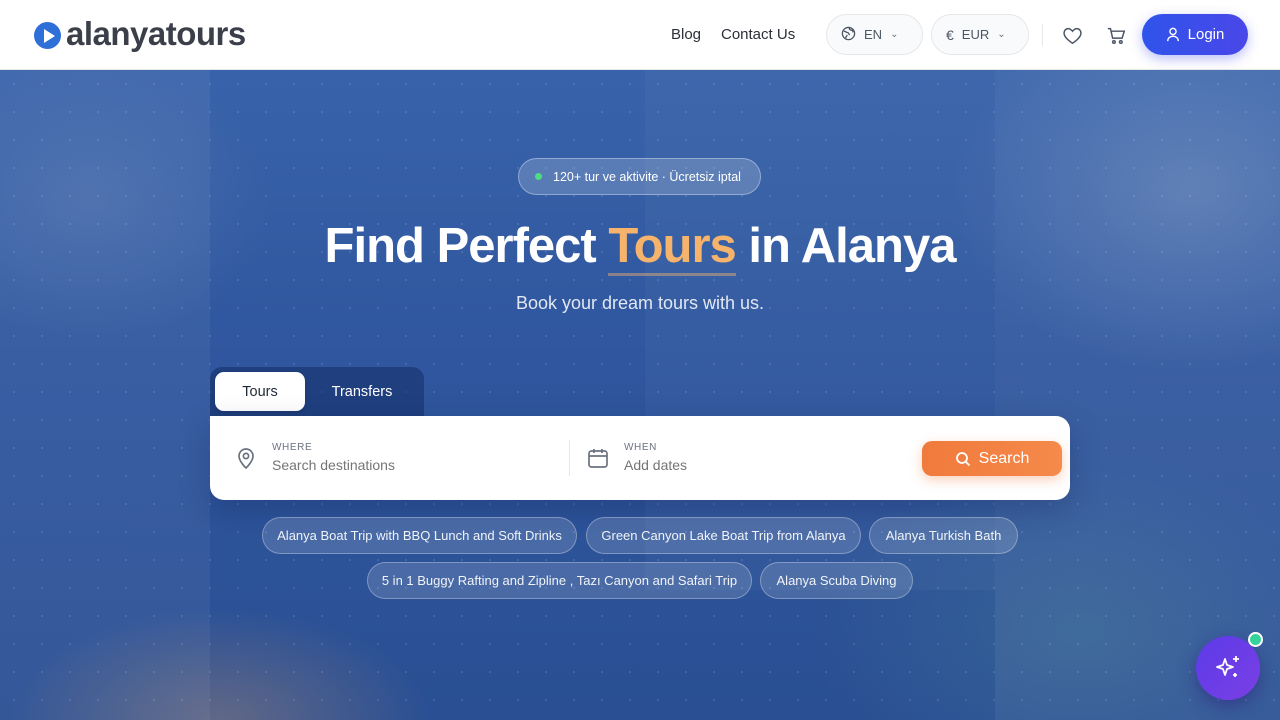  What do you see at coordinates (1227, 666) in the screenshot?
I see `sparkles-icon` at bounding box center [1227, 666].